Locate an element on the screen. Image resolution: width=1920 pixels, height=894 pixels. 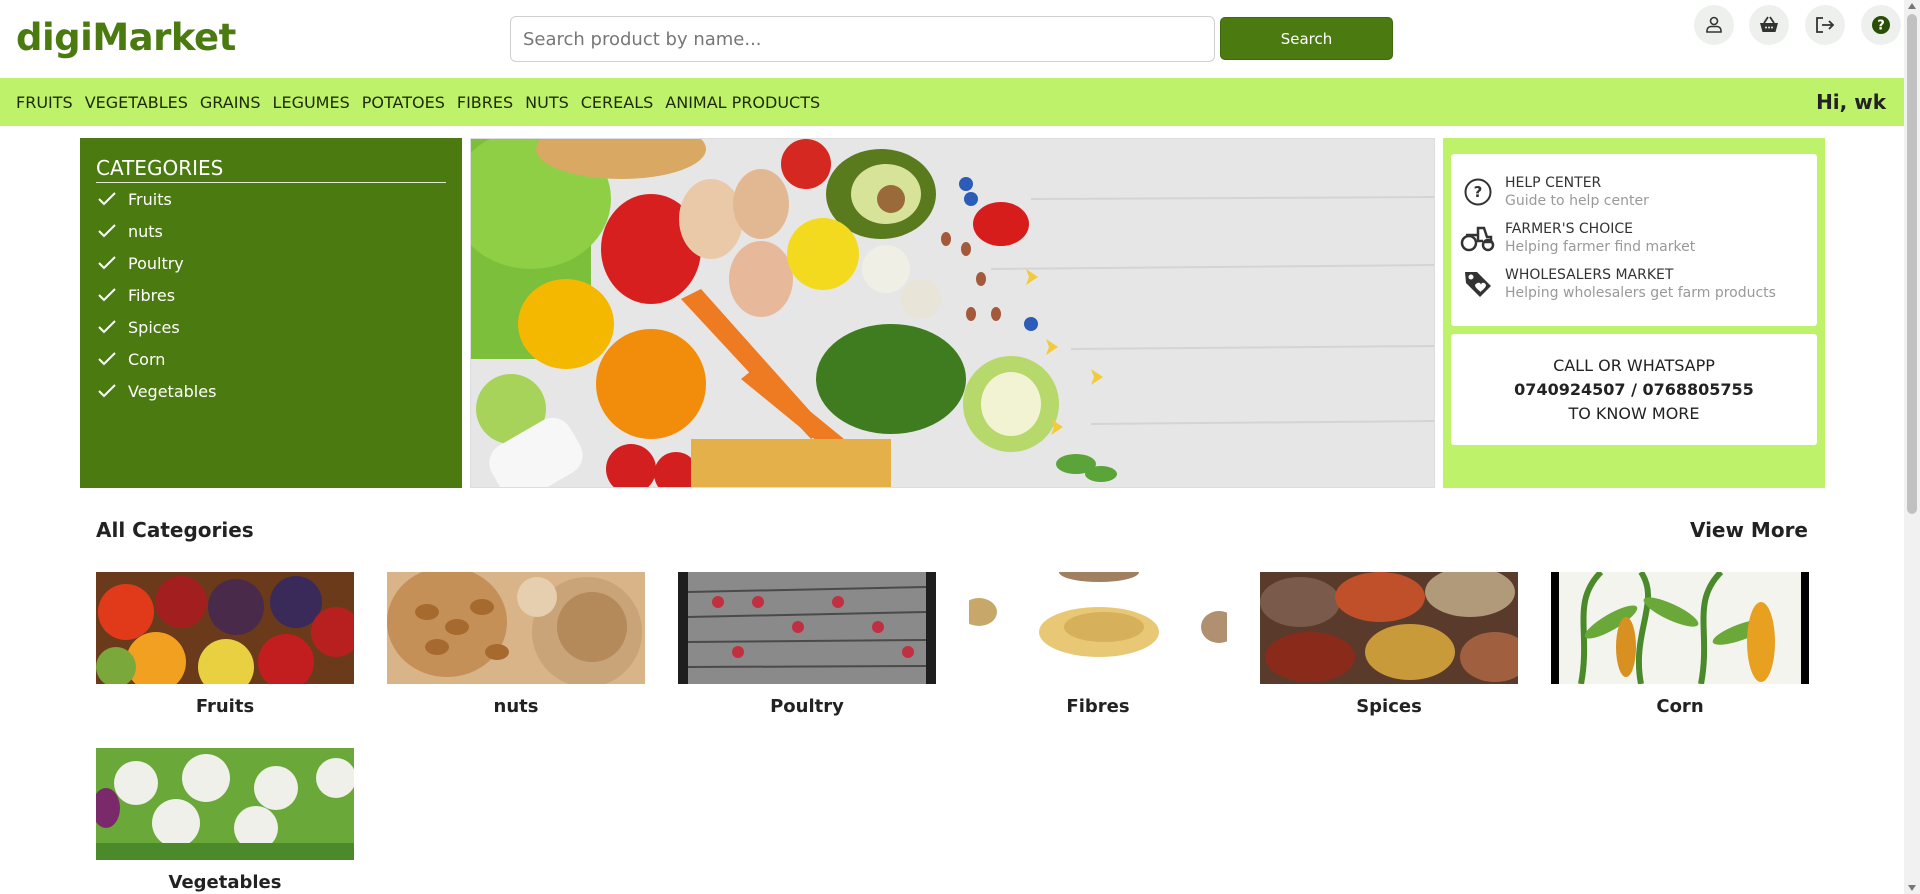
nav-item-nuts: NUTS is located at coordinates (547, 102).